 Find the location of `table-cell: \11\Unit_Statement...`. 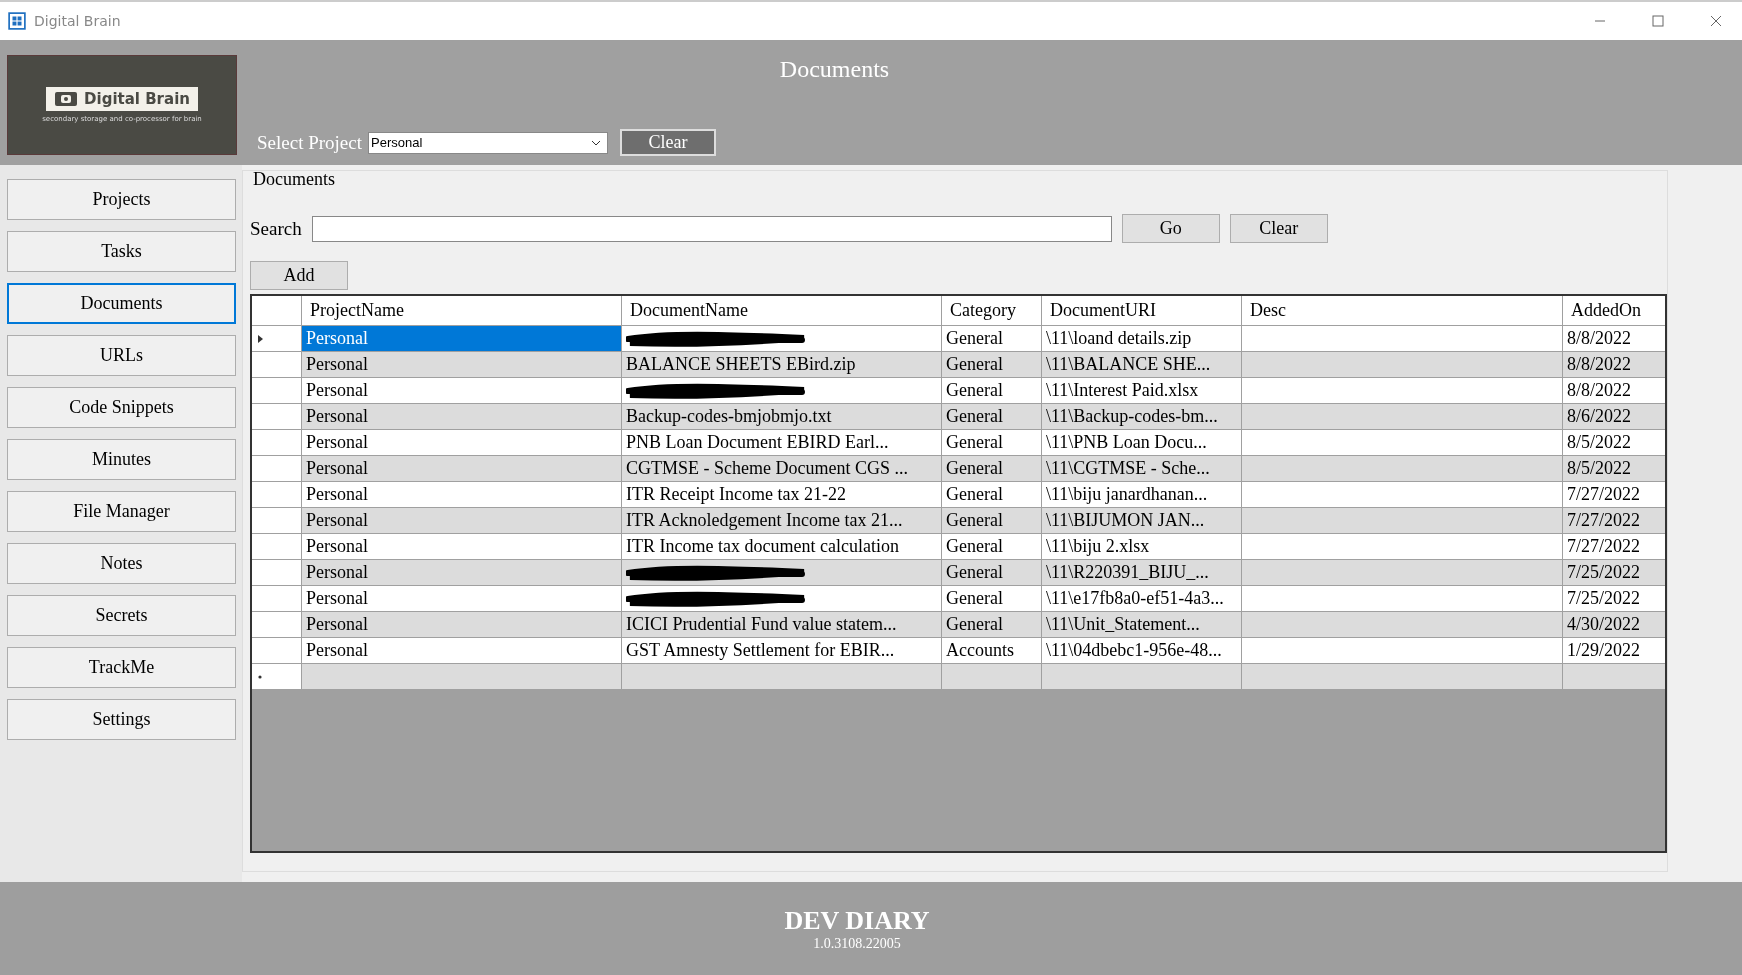

table-cell: \11\Unit_Statement... is located at coordinates (1142, 624).